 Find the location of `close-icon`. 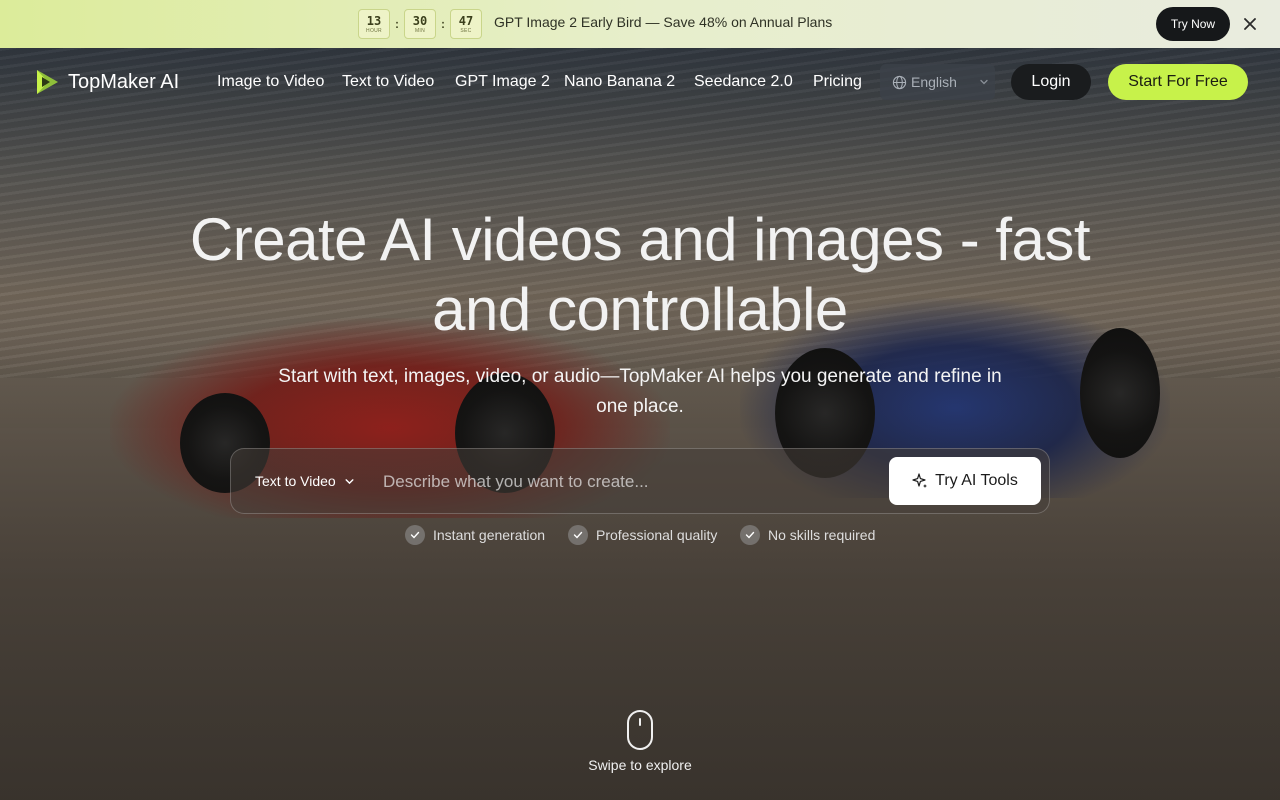

close-icon is located at coordinates (1250, 24).